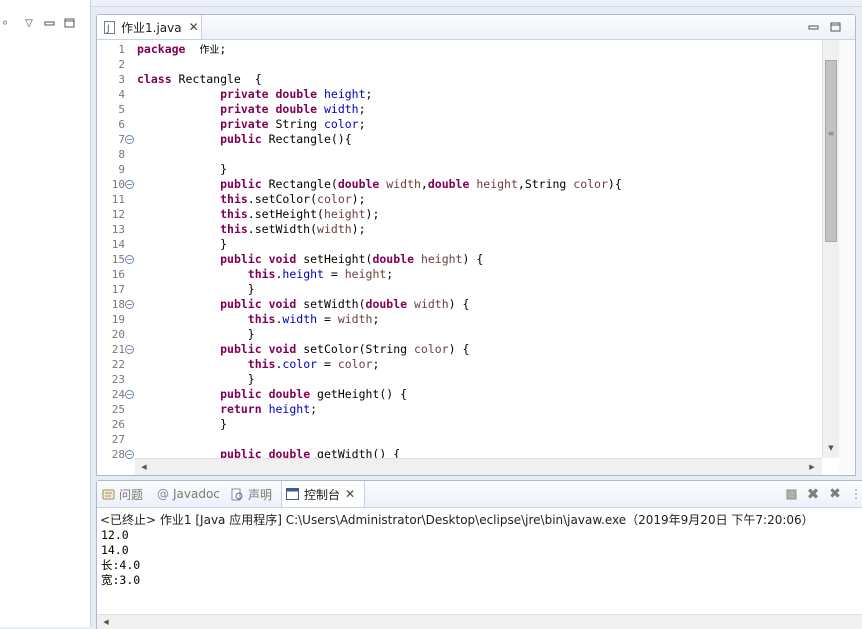 This screenshot has width=862, height=629. What do you see at coordinates (296, 109) in the screenshot?
I see `code-token: double` at bounding box center [296, 109].